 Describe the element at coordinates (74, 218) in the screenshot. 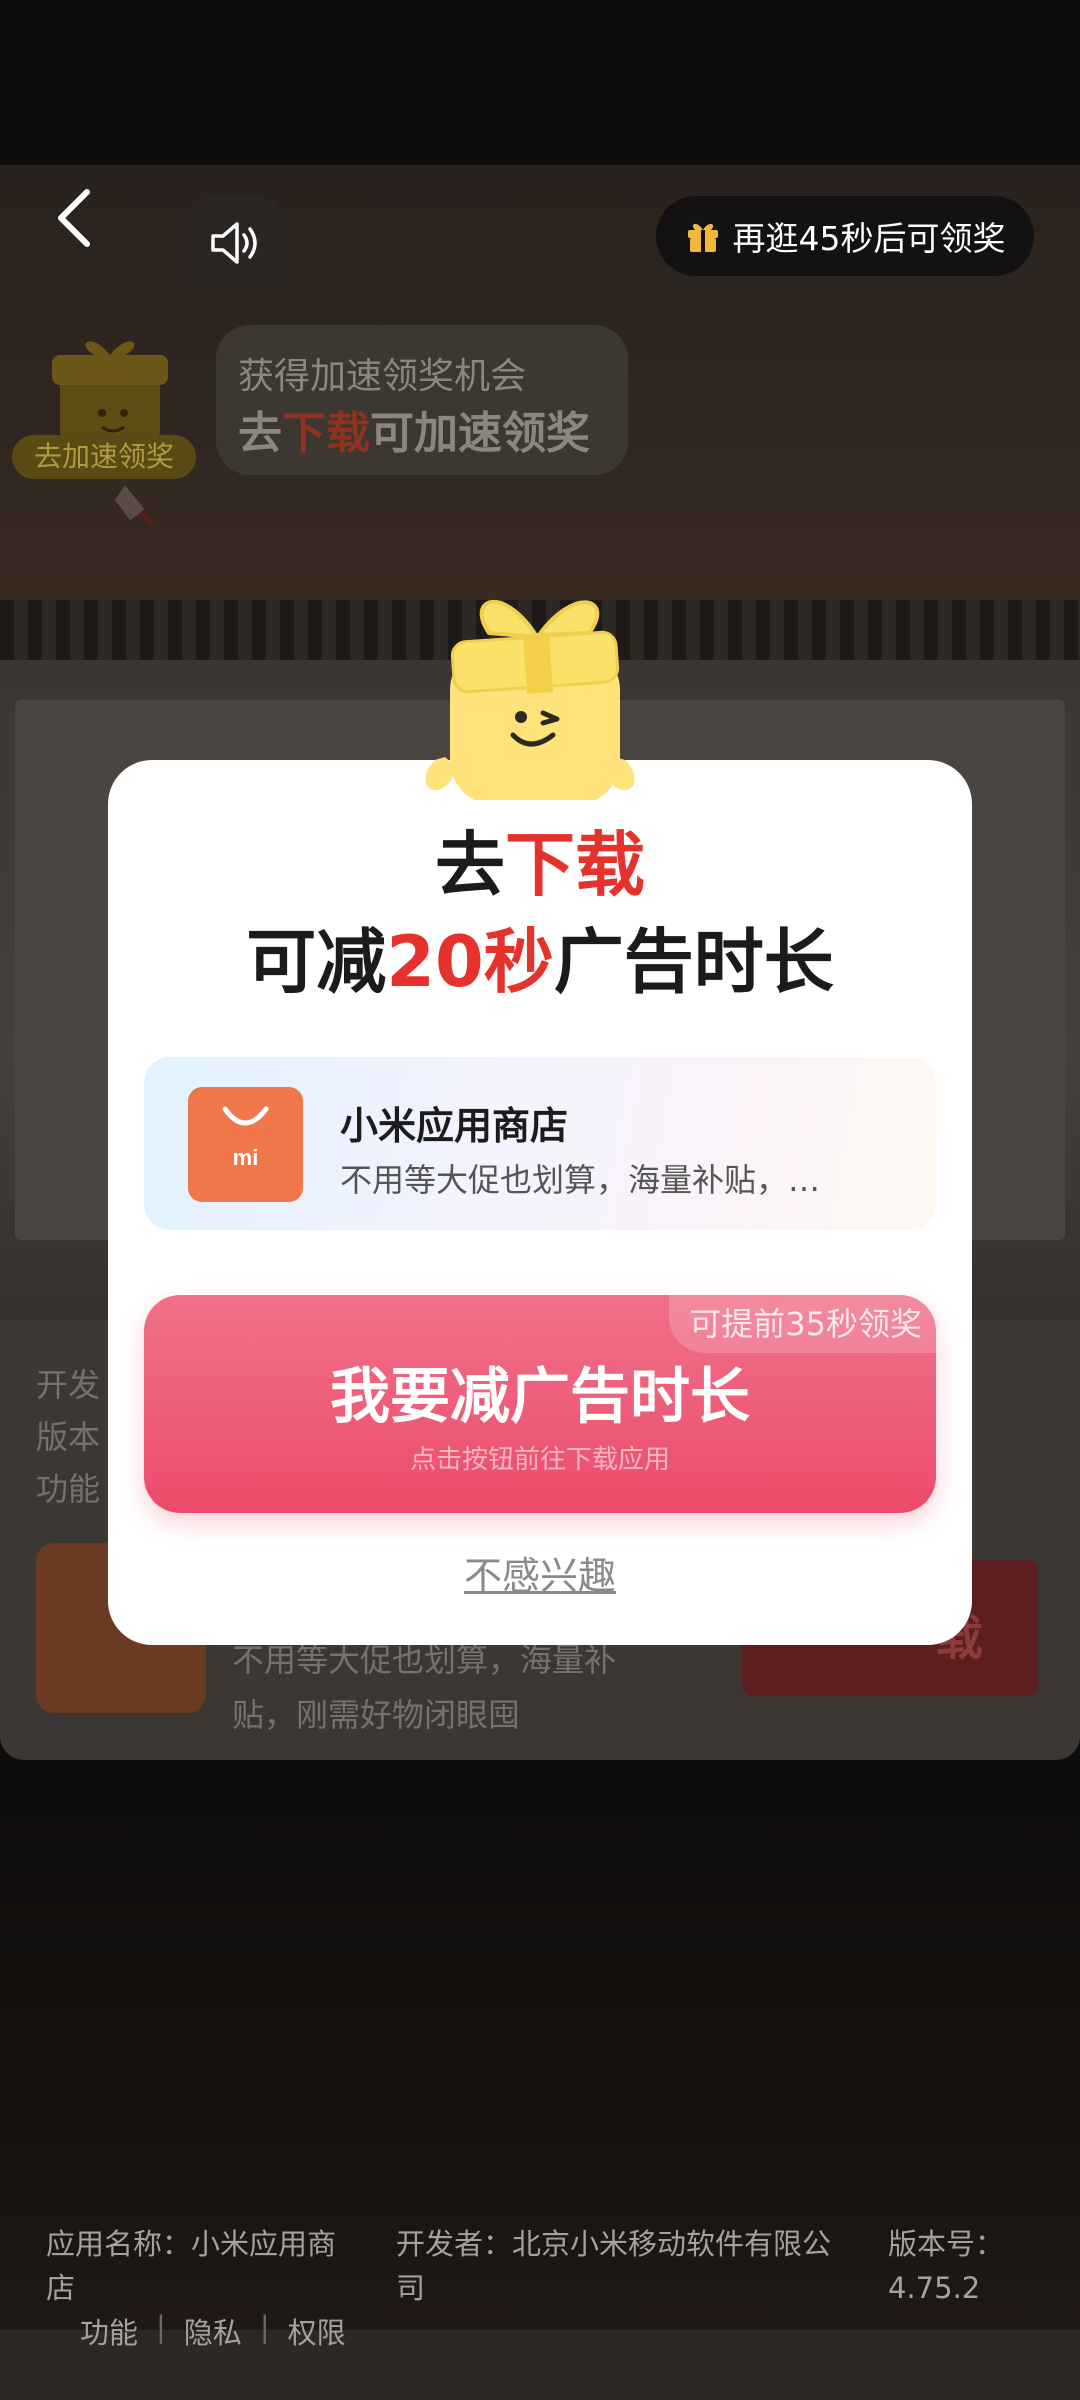

I see `back-arrow-icon` at that location.